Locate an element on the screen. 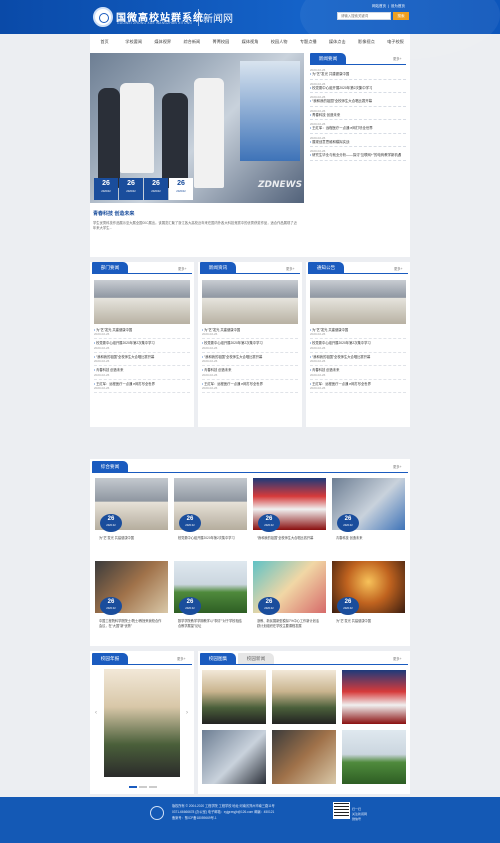 The image size is (500, 843). nav-item-school-news: 学校要闻 is located at coordinates (133, 41).